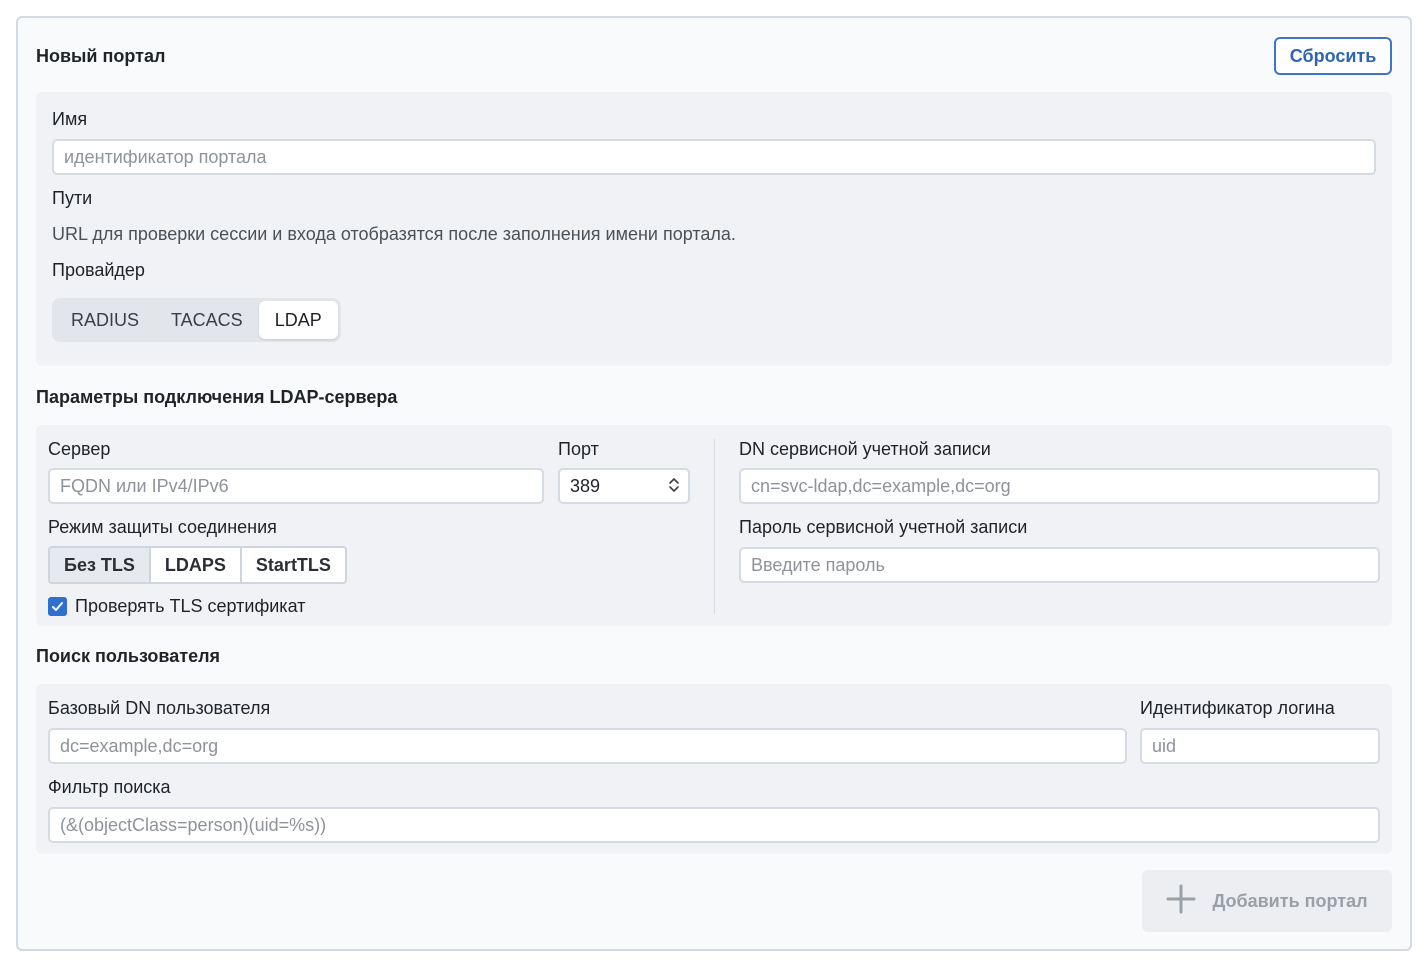 Image resolution: width=1424 pixels, height=968 pixels. What do you see at coordinates (1260, 746) in the screenshot?
I see `login-attr-input` at bounding box center [1260, 746].